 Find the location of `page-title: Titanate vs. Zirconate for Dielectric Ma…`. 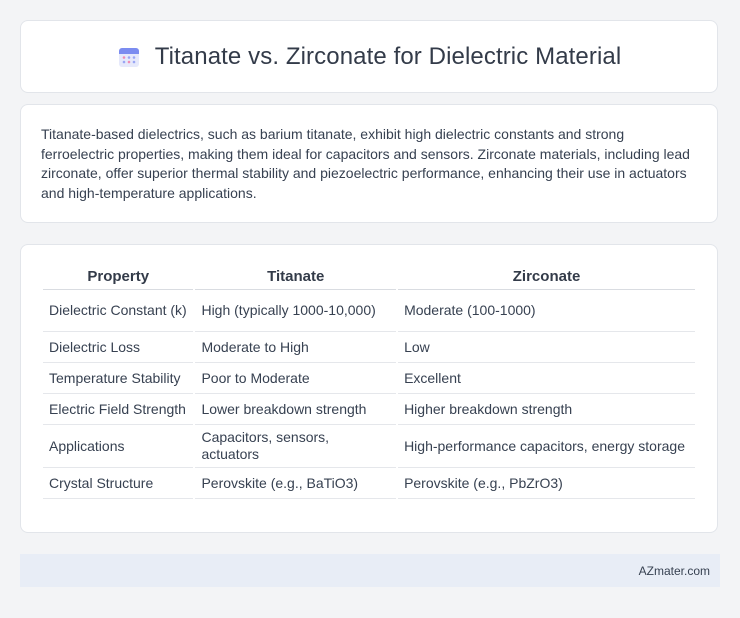

page-title: Titanate vs. Zirconate for Dielectric Ma… is located at coordinates (388, 56).